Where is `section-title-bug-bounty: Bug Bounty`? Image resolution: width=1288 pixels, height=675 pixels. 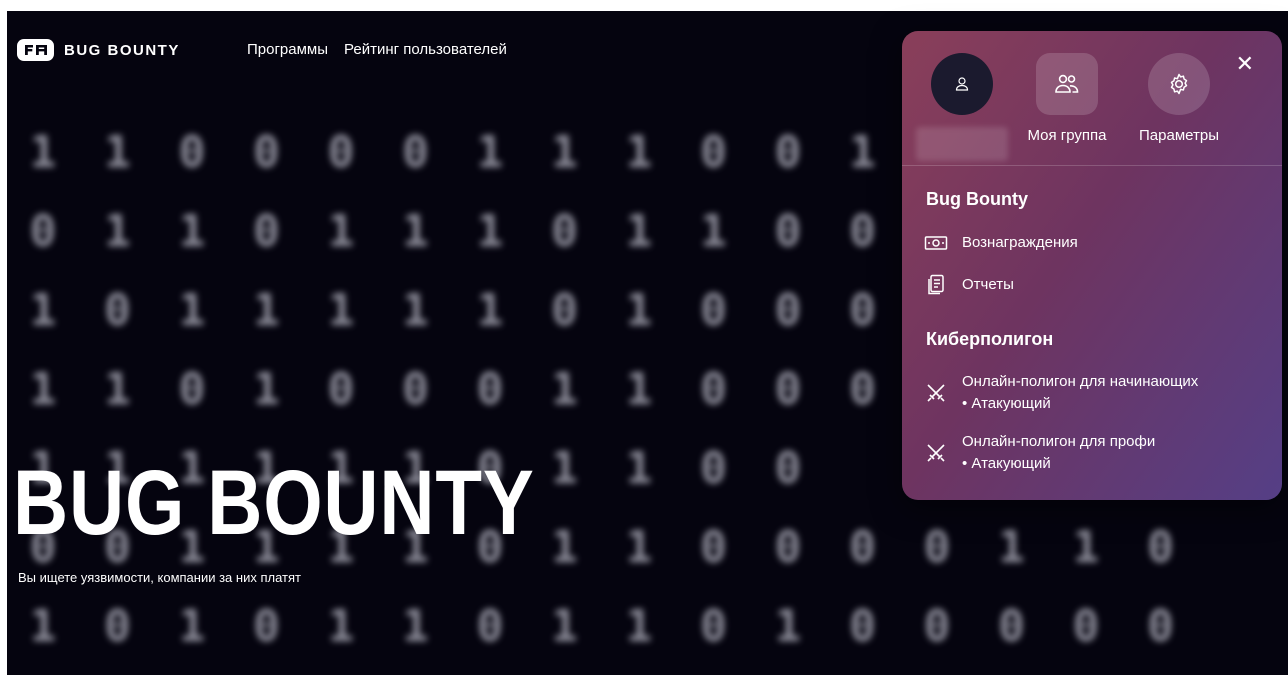
section-title-bug-bounty: Bug Bounty is located at coordinates (977, 199).